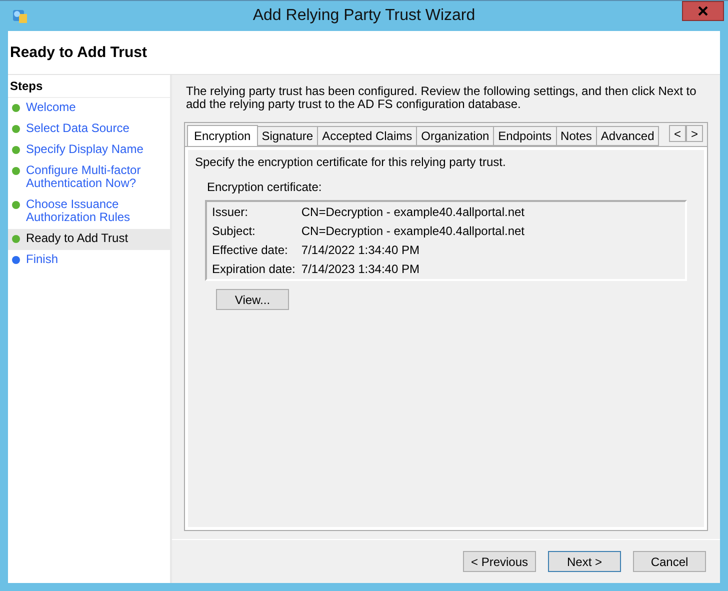 Image resolution: width=728 pixels, height=591 pixels. I want to click on field-label: Subject:, so click(234, 231).